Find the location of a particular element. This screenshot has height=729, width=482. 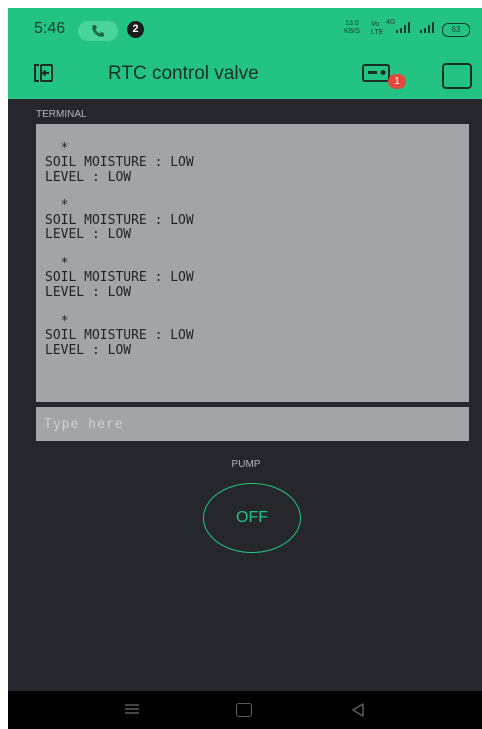

volte-indicator: Vo LTE is located at coordinates (377, 28).